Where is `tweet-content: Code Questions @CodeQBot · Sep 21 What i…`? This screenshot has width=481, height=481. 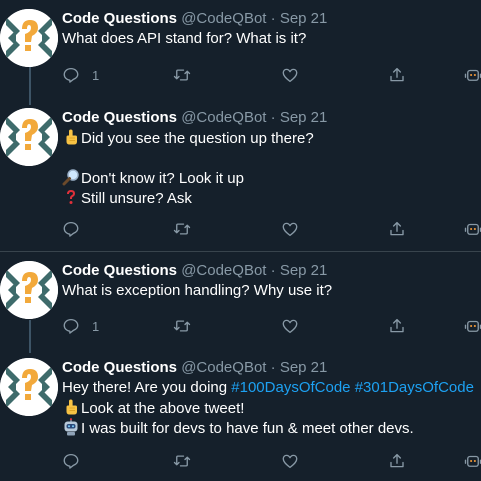
tweet-content: Code Questions @CodeQBot · Sep 21 What i… is located at coordinates (271, 281).